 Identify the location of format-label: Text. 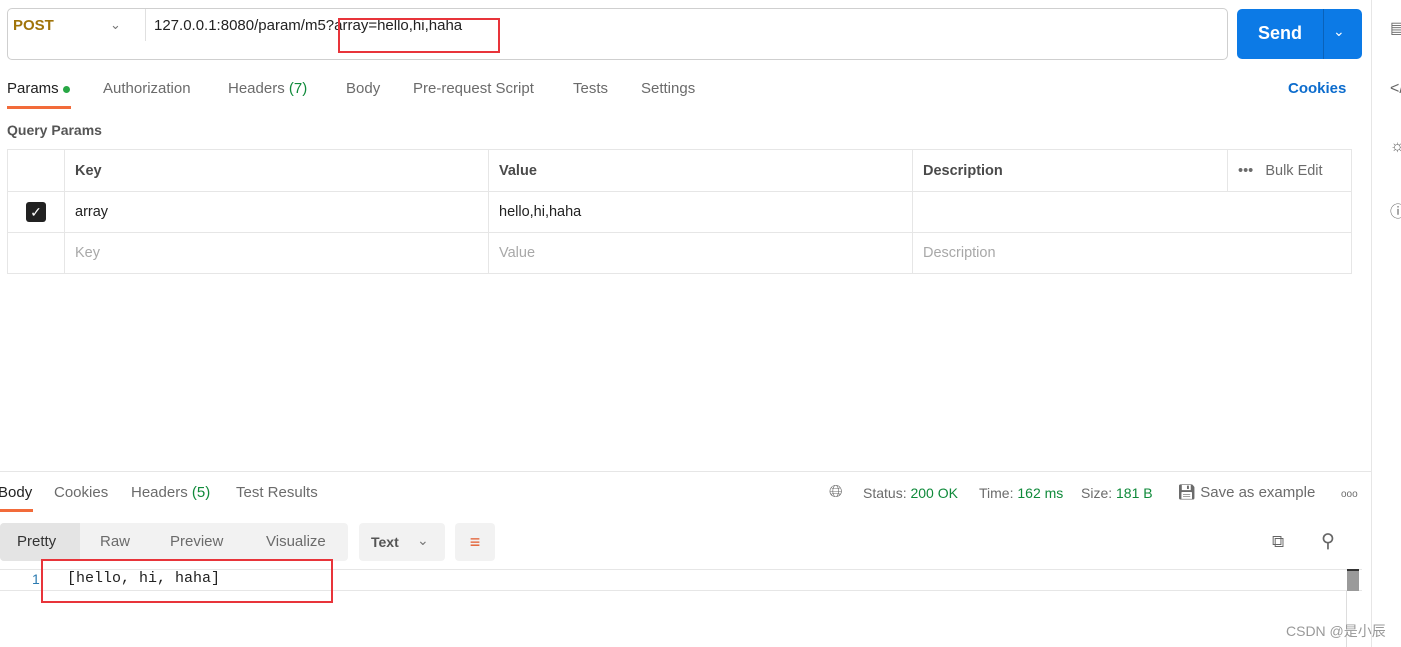
(385, 542).